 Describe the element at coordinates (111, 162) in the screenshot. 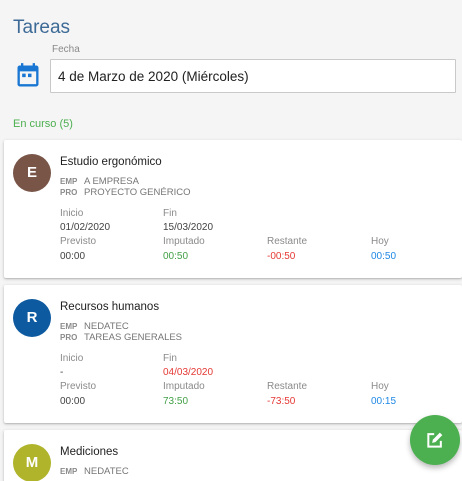

I see `task-title: Estudio ergonómico` at that location.